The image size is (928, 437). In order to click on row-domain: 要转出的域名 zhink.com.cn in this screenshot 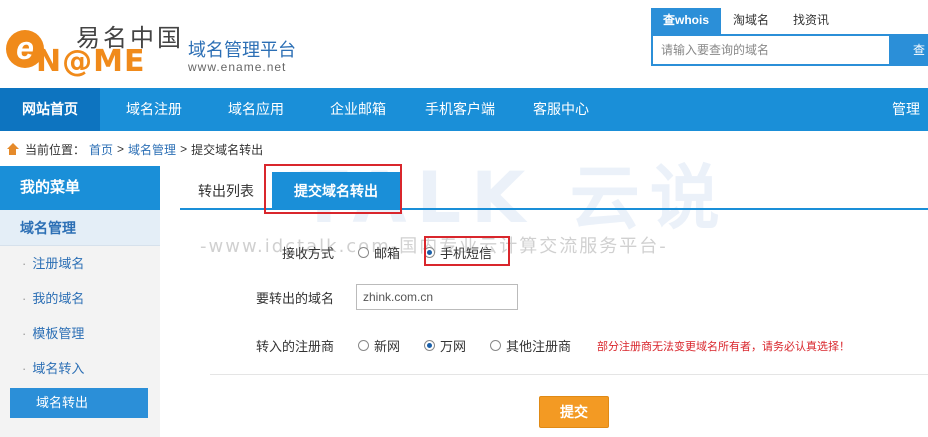, I will do `click(376, 297)`.